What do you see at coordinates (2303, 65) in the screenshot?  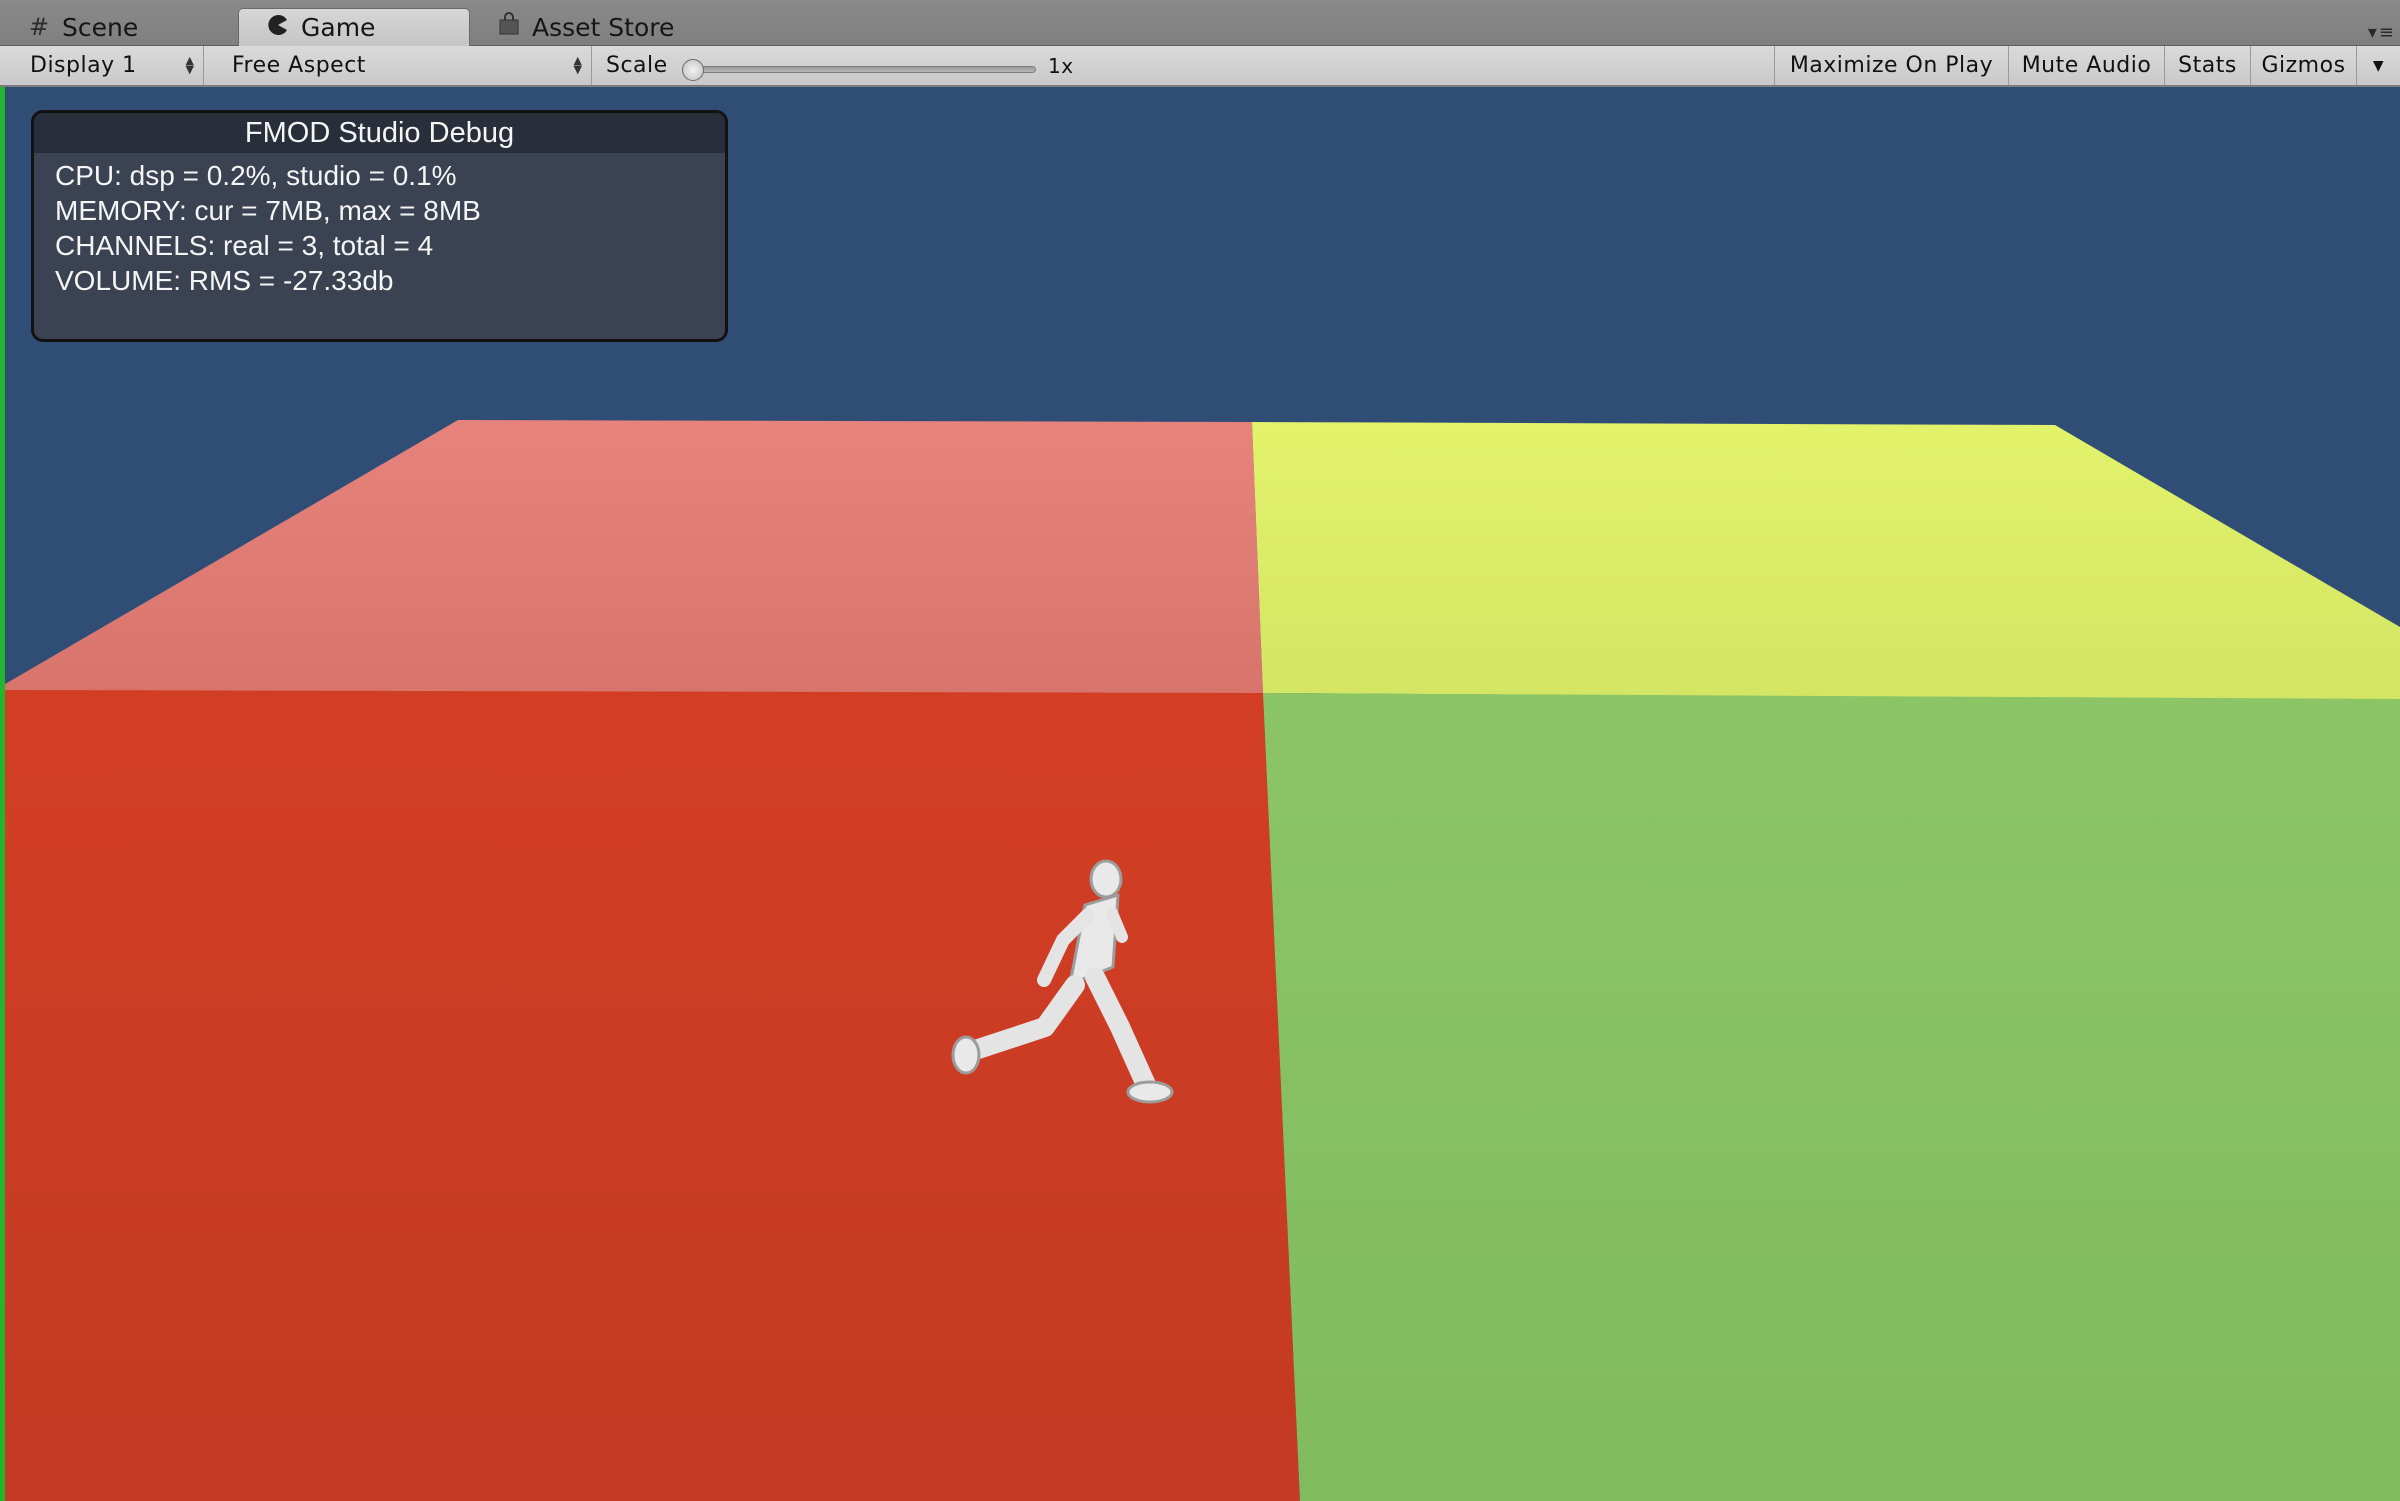 I see `gizmos-button: Gizmos` at bounding box center [2303, 65].